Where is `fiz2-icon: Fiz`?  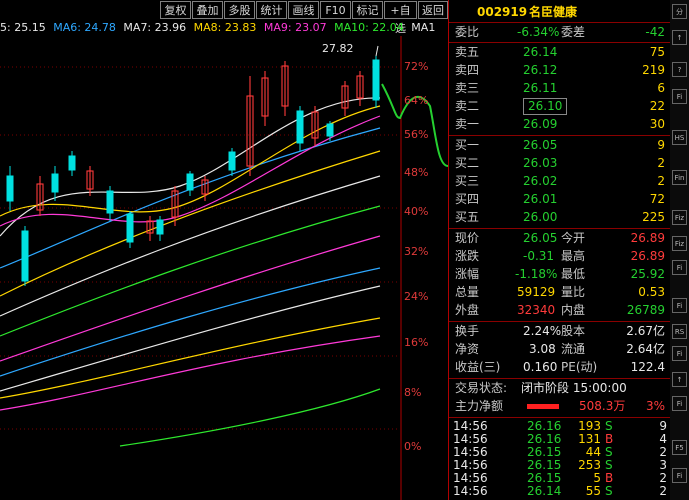
fiz2-icon: Fiz is located at coordinates (679, 243).